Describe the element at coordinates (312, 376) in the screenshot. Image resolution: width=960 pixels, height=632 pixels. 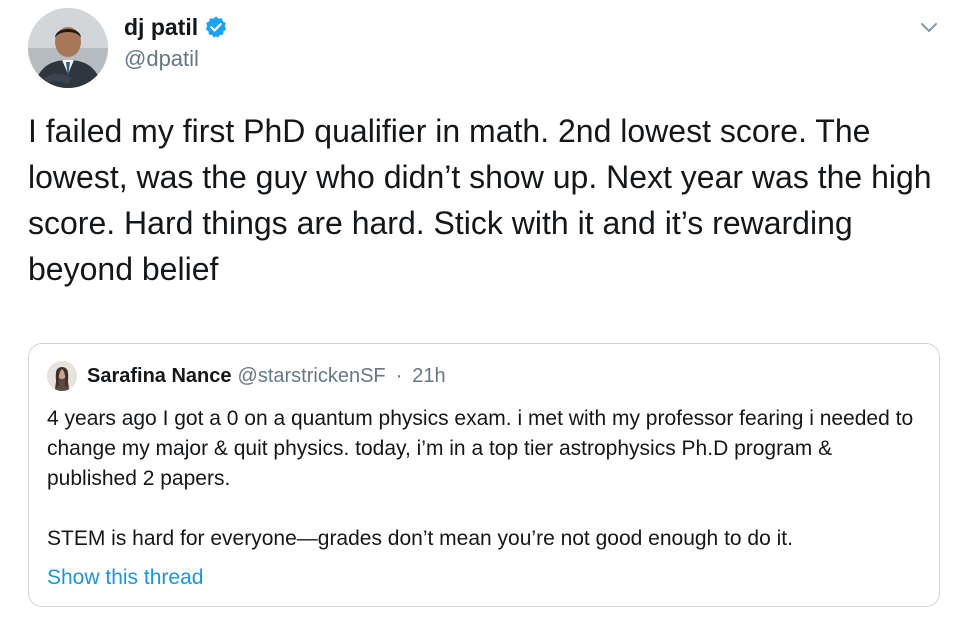
I see `quoted-author-handle: @starstrickenSF` at that location.